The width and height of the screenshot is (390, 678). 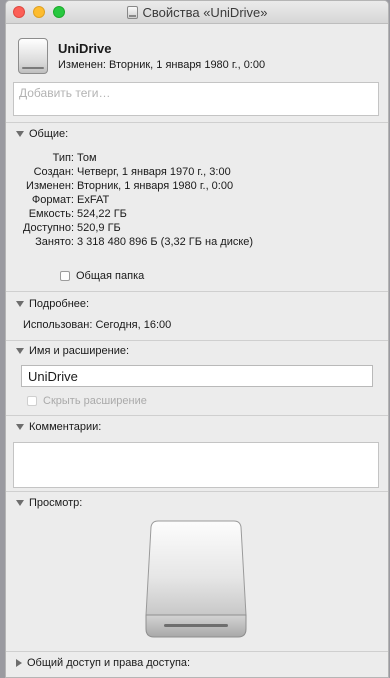 What do you see at coordinates (132, 12) in the screenshot?
I see `drive-icon` at bounding box center [132, 12].